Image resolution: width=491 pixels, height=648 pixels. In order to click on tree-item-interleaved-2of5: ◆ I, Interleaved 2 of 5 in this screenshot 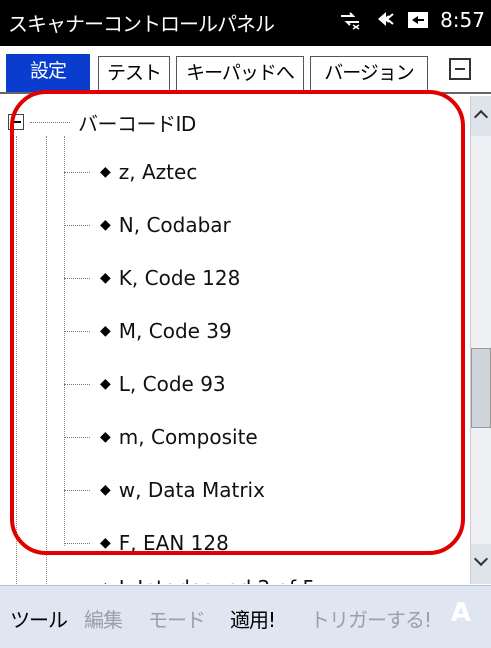, I will do `click(189, 577)`.